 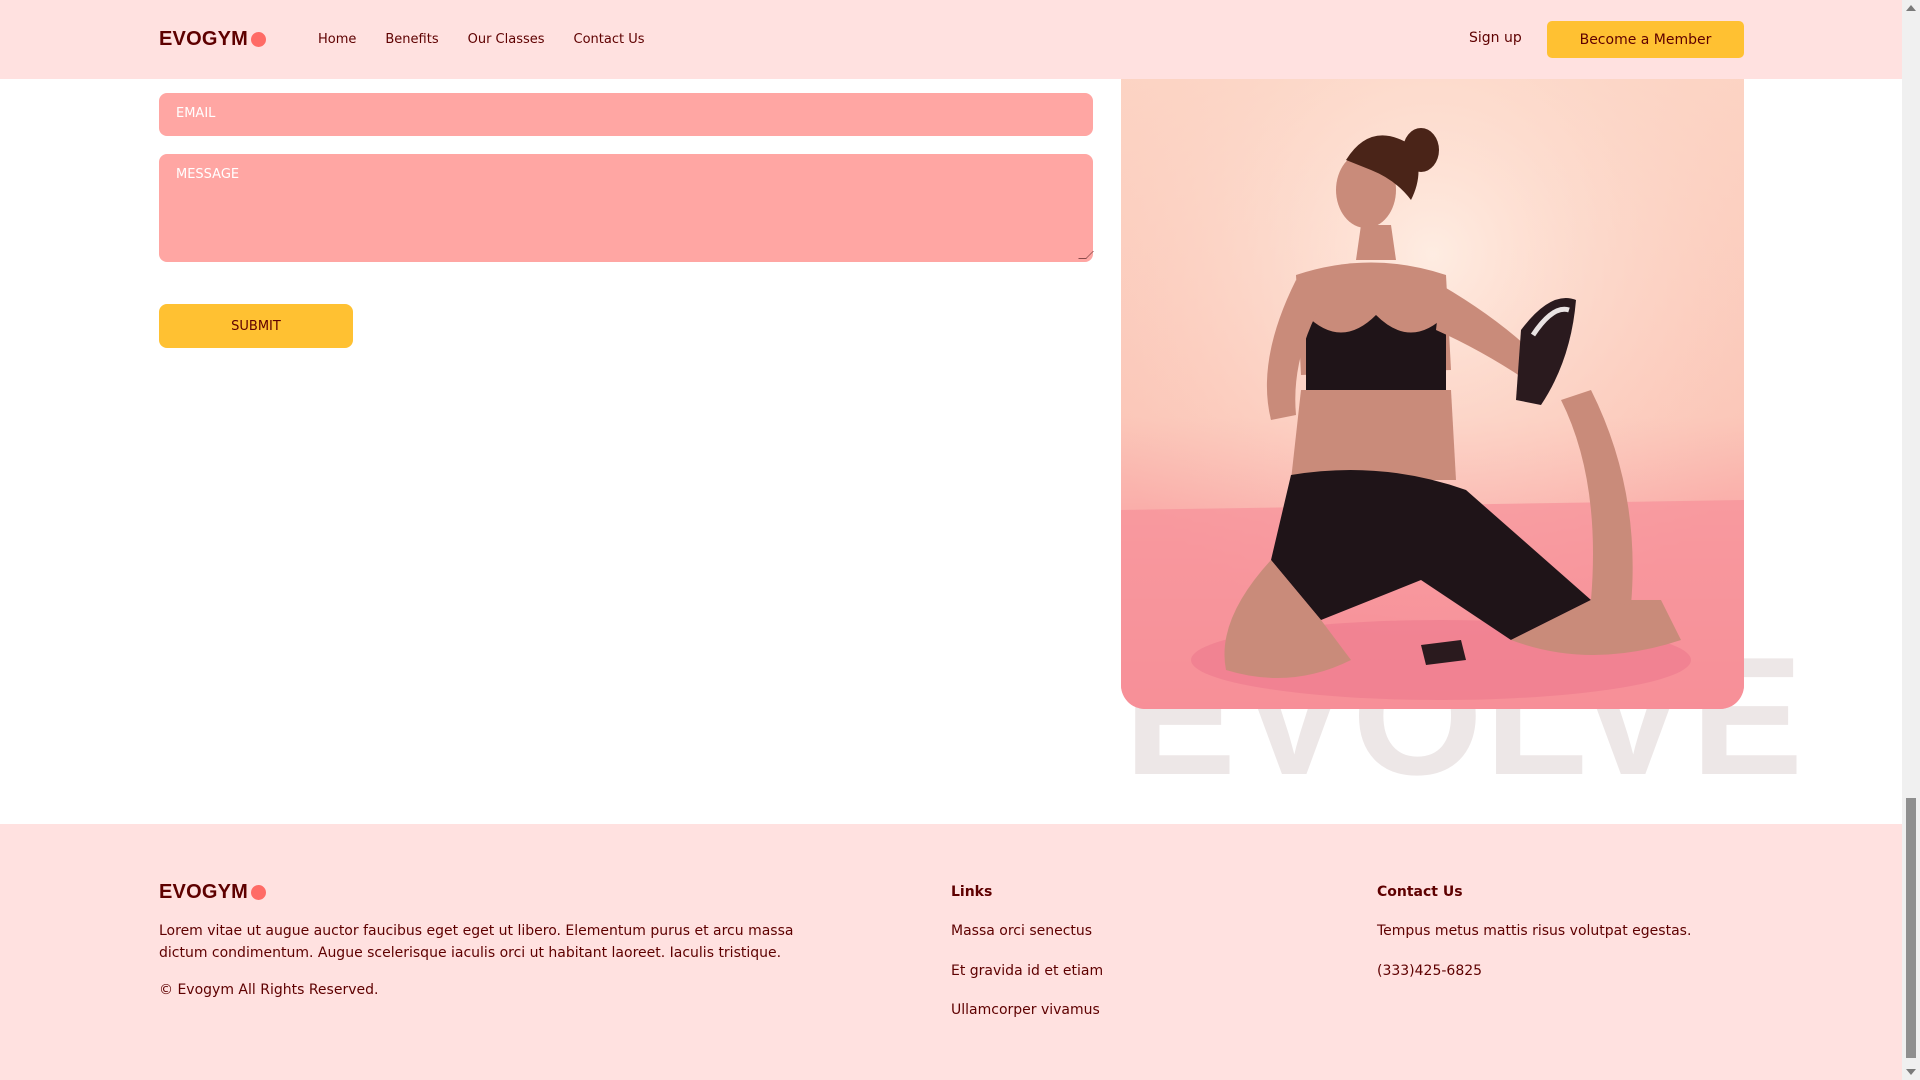 What do you see at coordinates (972, 892) in the screenshot?
I see `footer-links-heading: Links` at bounding box center [972, 892].